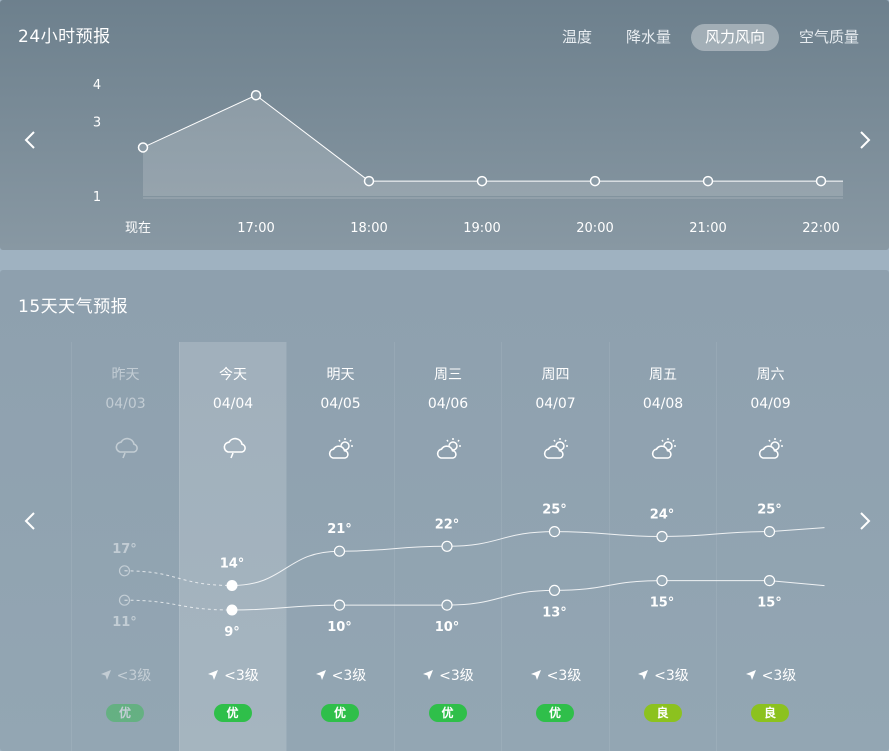  Describe the element at coordinates (178, 605) in the screenshot. I see `low-temp-past-line` at that location.